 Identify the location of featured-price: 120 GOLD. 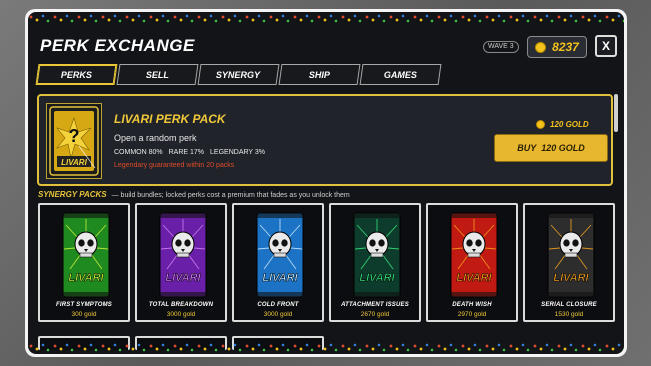
(562, 124).